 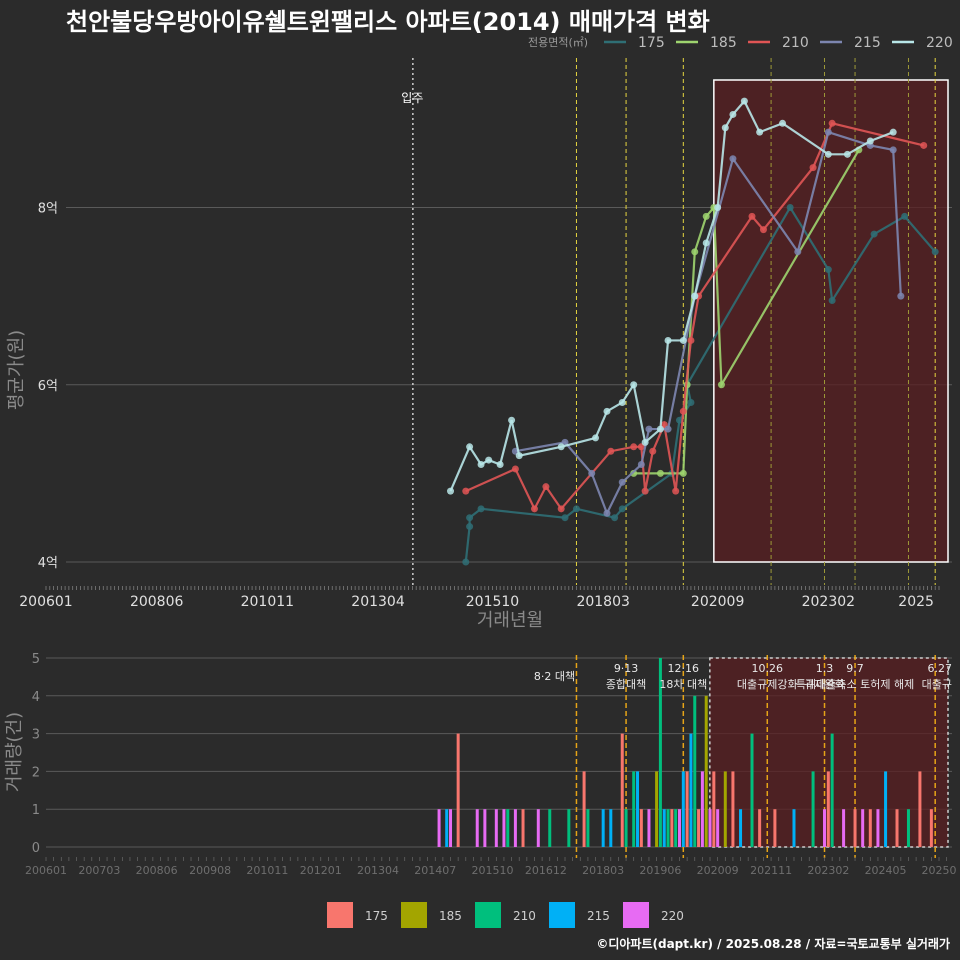 I want to click on y-tick-label-bottom: 5, so click(x=36, y=659).